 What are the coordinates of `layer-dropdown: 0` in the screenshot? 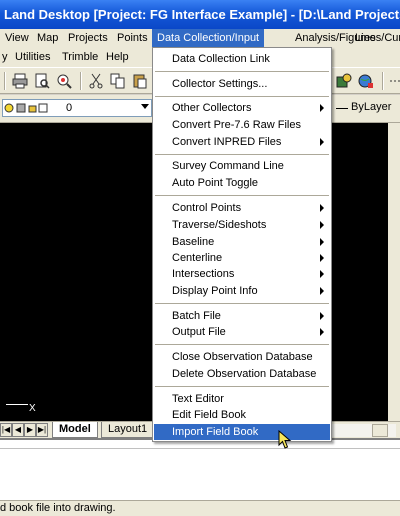 It's located at (77, 108).